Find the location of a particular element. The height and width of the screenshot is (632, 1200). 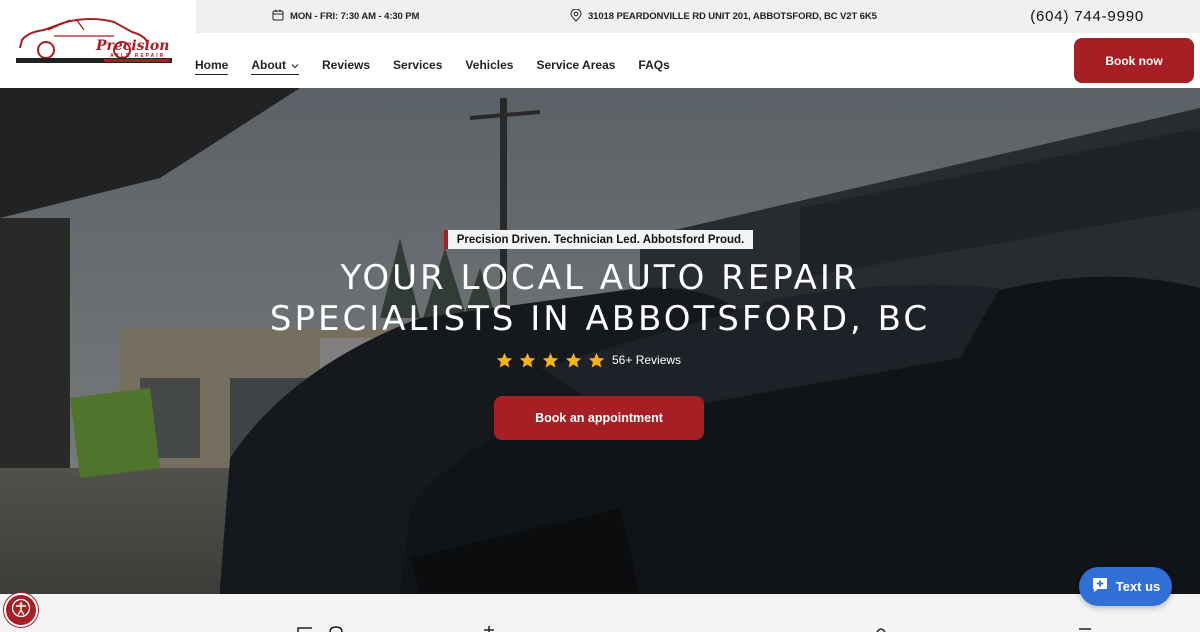

nav-faqs: FAQs is located at coordinates (653, 66).